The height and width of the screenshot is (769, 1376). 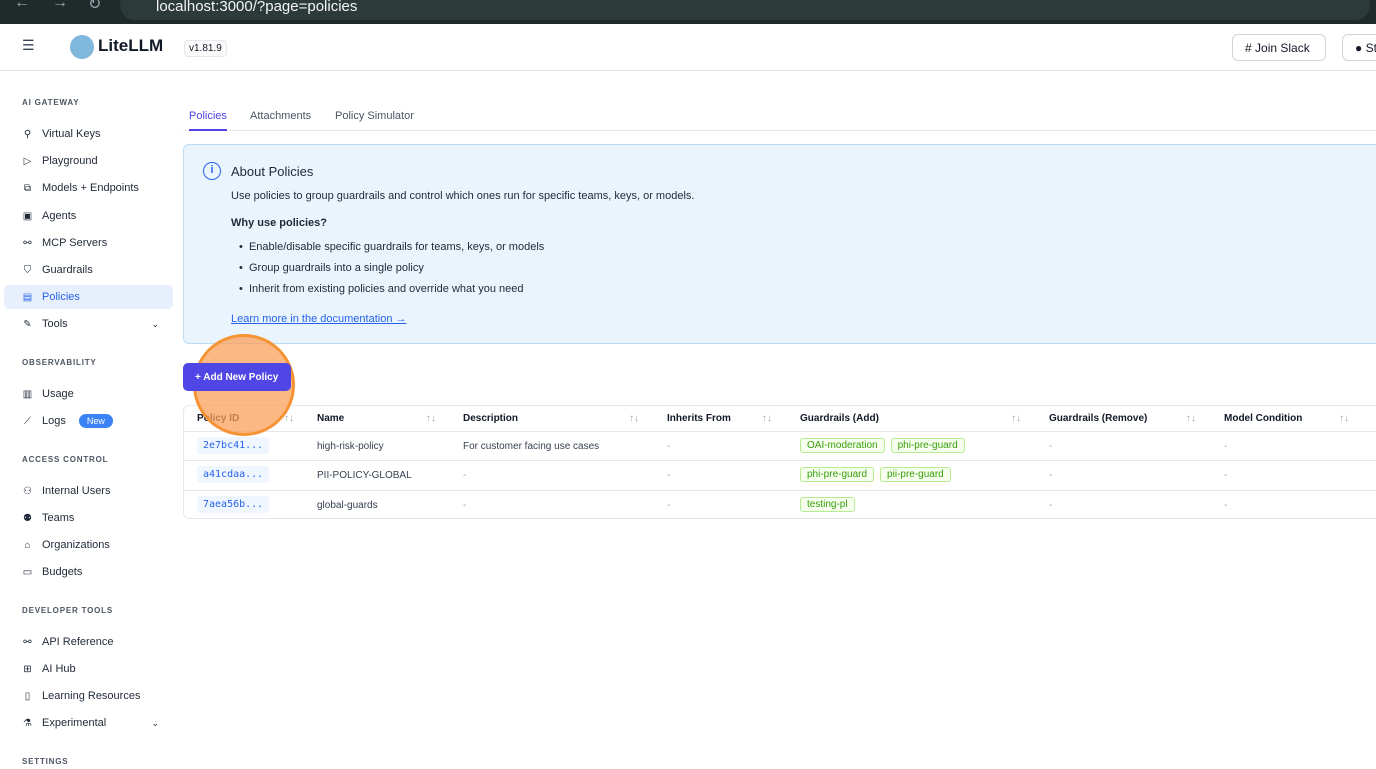 I want to click on sidebar-item-learning-resources: ▯ Learning Resources, so click(x=88, y=696).